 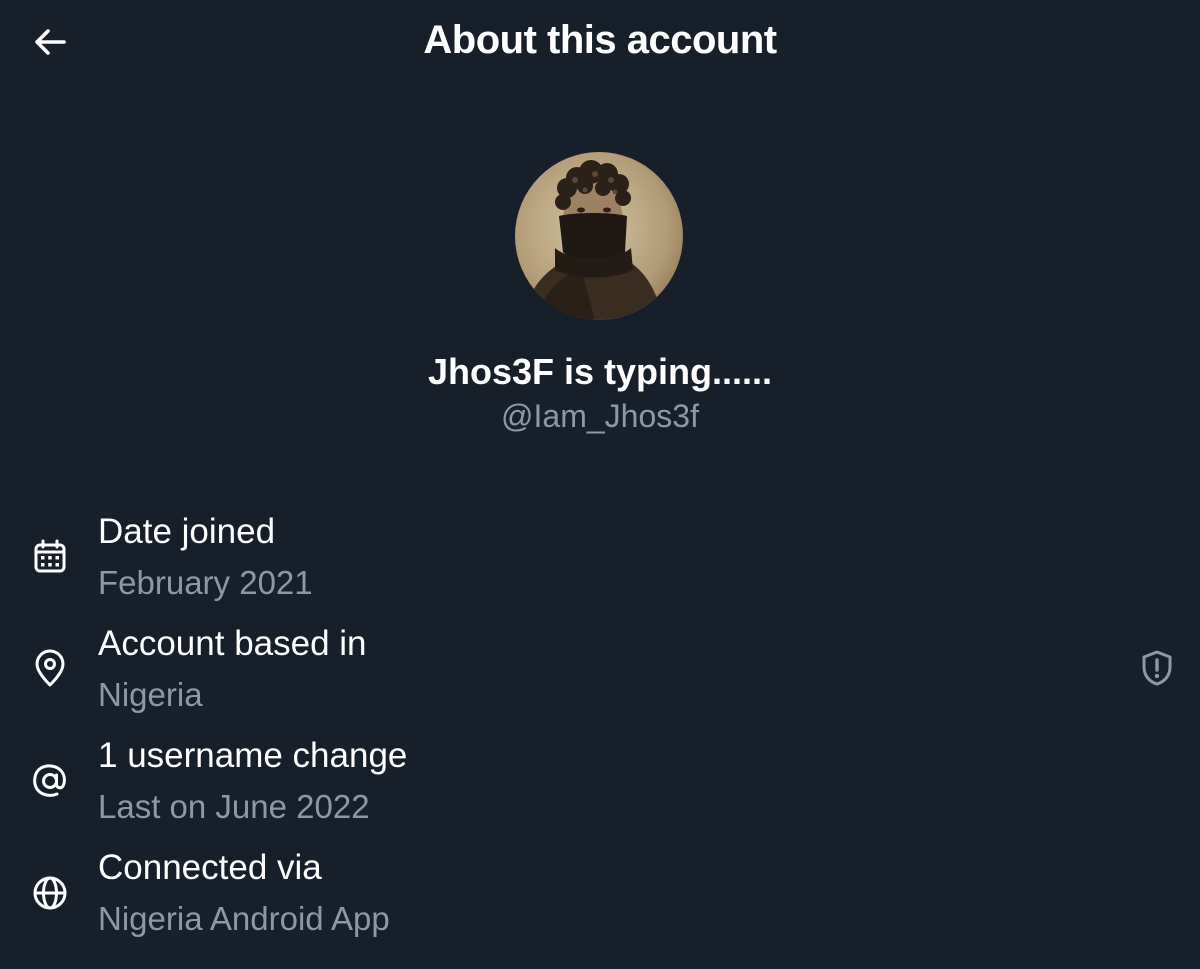 What do you see at coordinates (600, 560) in the screenshot?
I see `date-joined-row: Date joined February 2021` at bounding box center [600, 560].